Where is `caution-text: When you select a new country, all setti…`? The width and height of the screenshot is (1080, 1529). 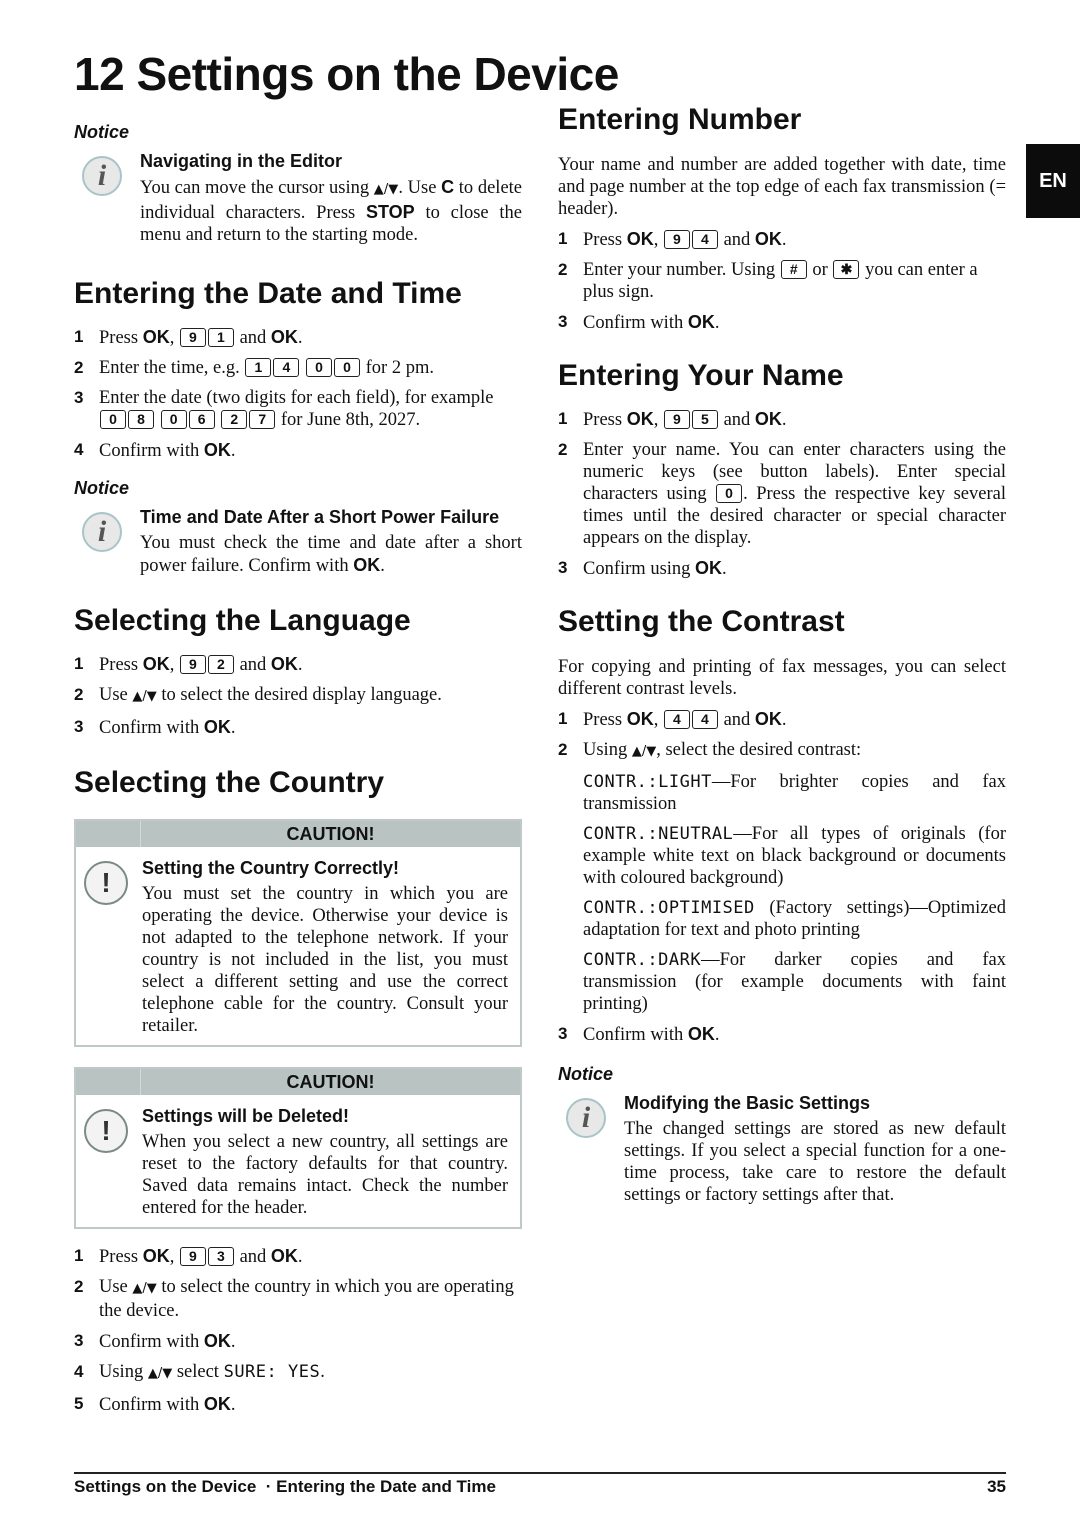 caution-text: When you select a new country, all setti… is located at coordinates (325, 1175).